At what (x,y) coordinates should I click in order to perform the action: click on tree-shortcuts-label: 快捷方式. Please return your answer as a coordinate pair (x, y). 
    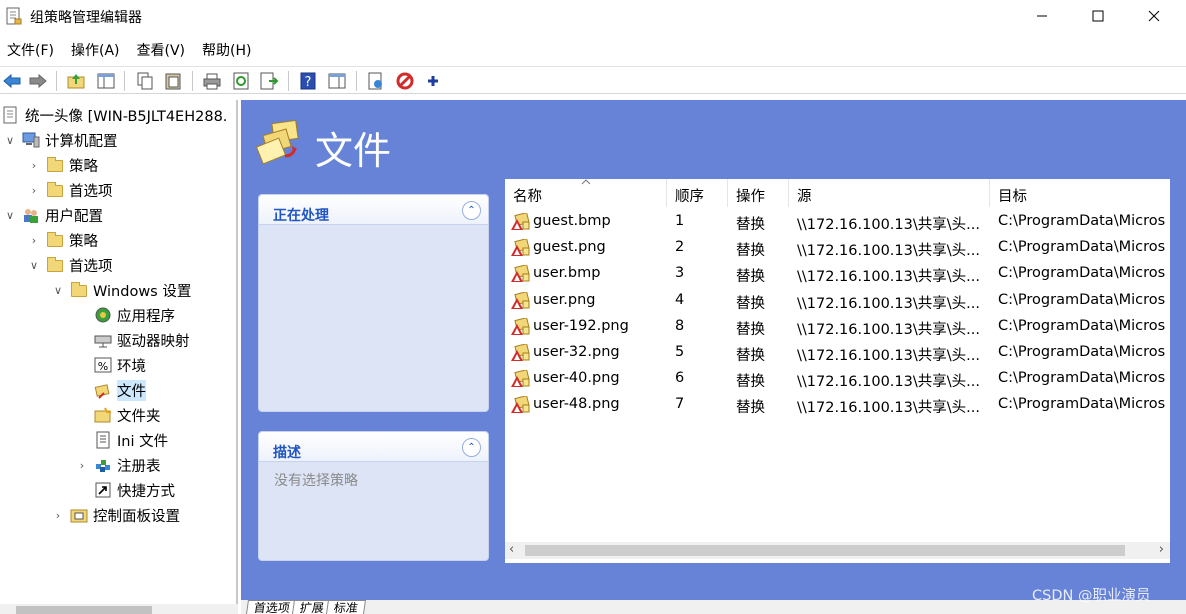
    Looking at the image, I should click on (146, 491).